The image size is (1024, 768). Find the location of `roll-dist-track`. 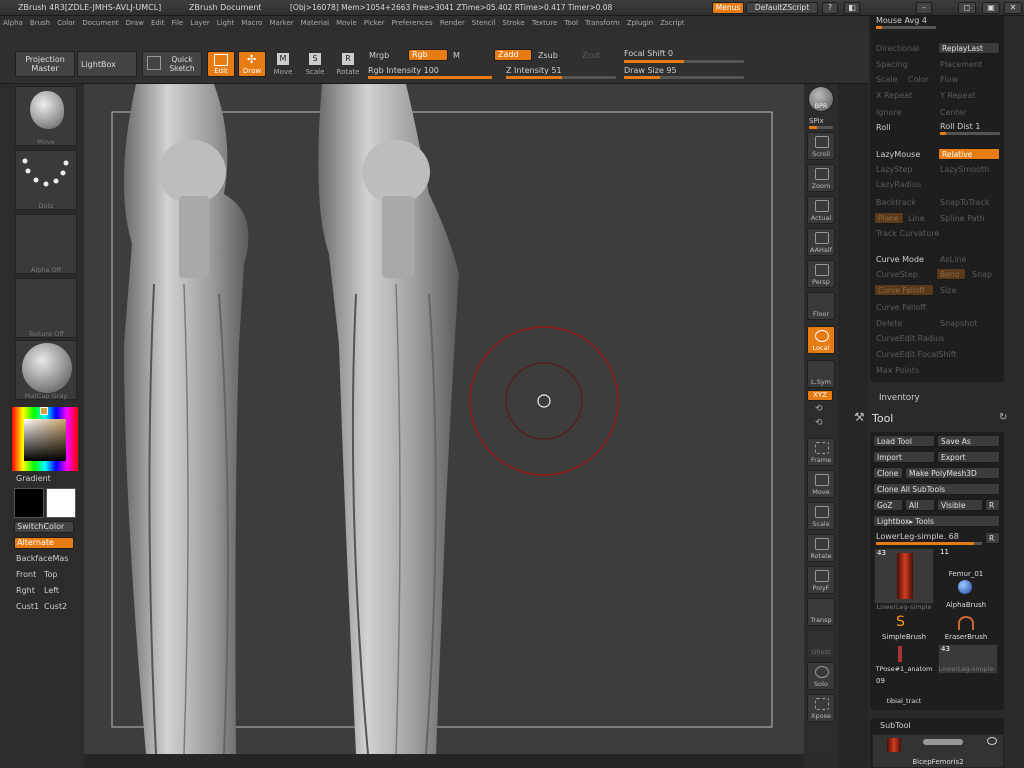

roll-dist-track is located at coordinates (970, 133).